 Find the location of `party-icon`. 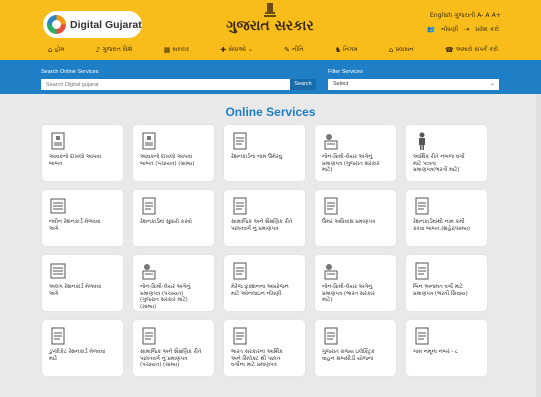

party-icon is located at coordinates (240, 271).